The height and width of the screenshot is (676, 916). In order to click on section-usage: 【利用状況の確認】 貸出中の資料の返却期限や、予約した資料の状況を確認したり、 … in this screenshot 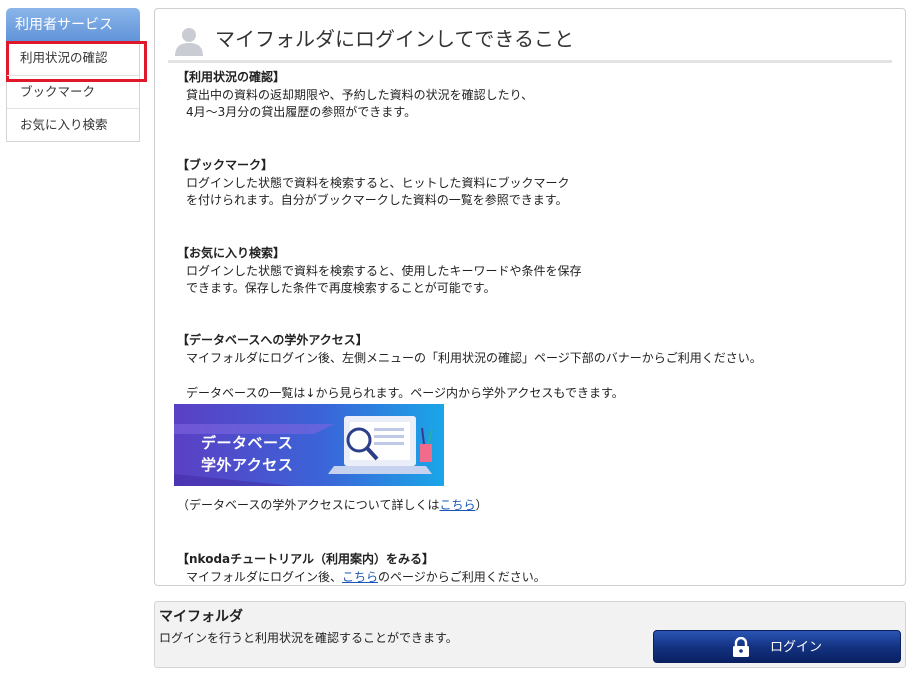, I will do `click(527, 95)`.